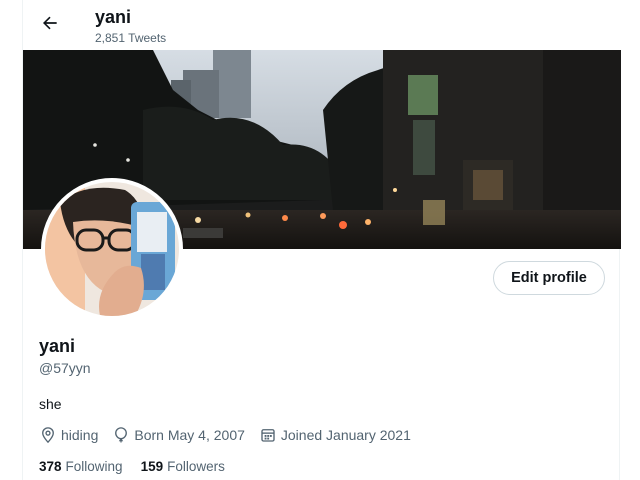 The height and width of the screenshot is (480, 640). I want to click on birthday-item: Born May 4, 2007, so click(178, 435).